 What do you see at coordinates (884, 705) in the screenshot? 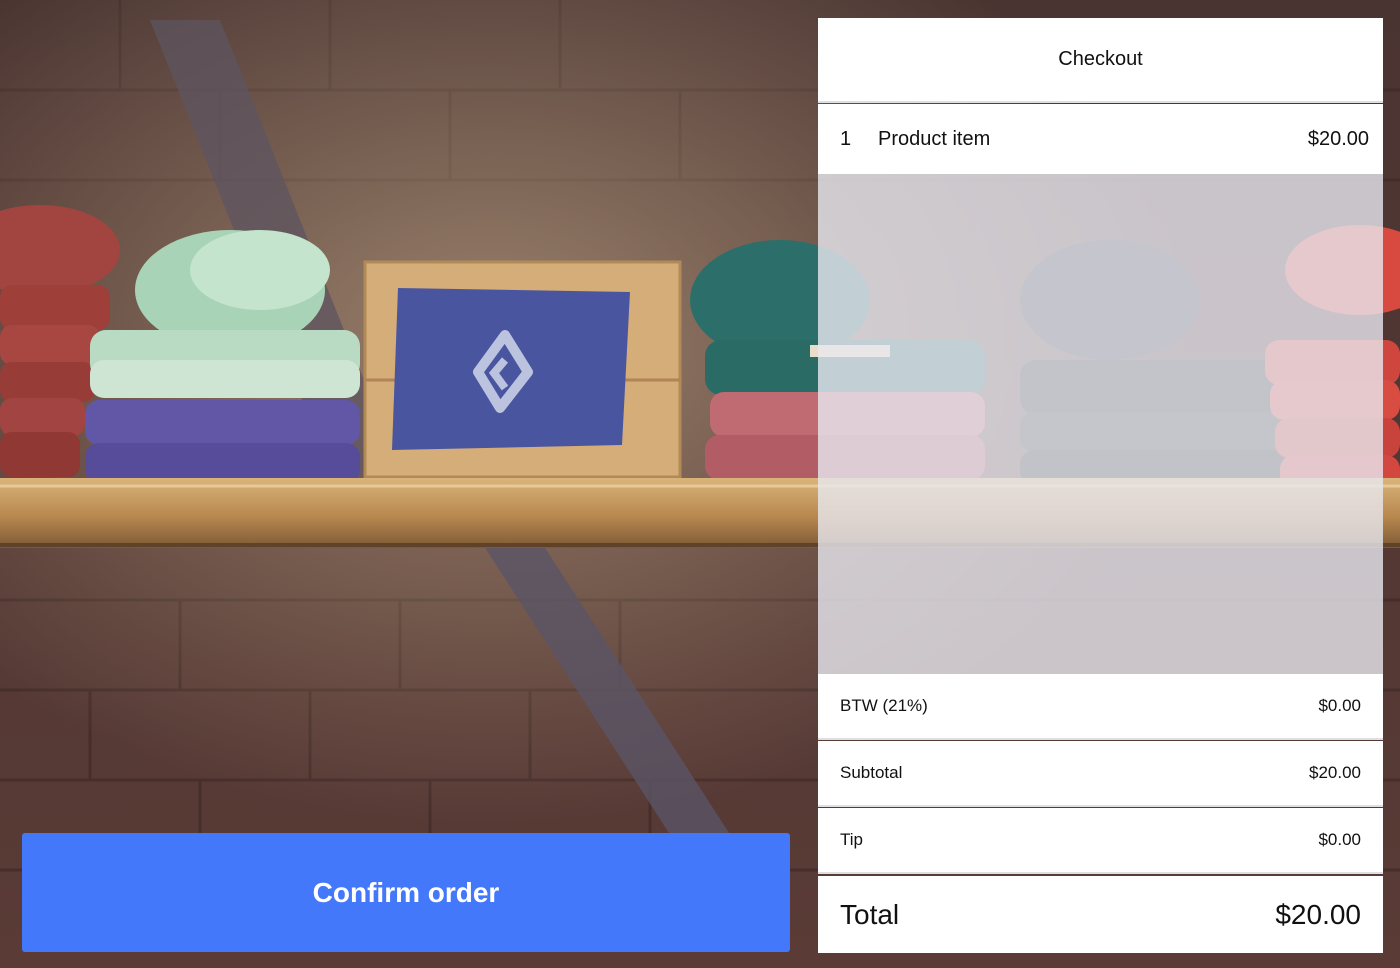
I see `tax-label: BTW (21%)` at bounding box center [884, 705].